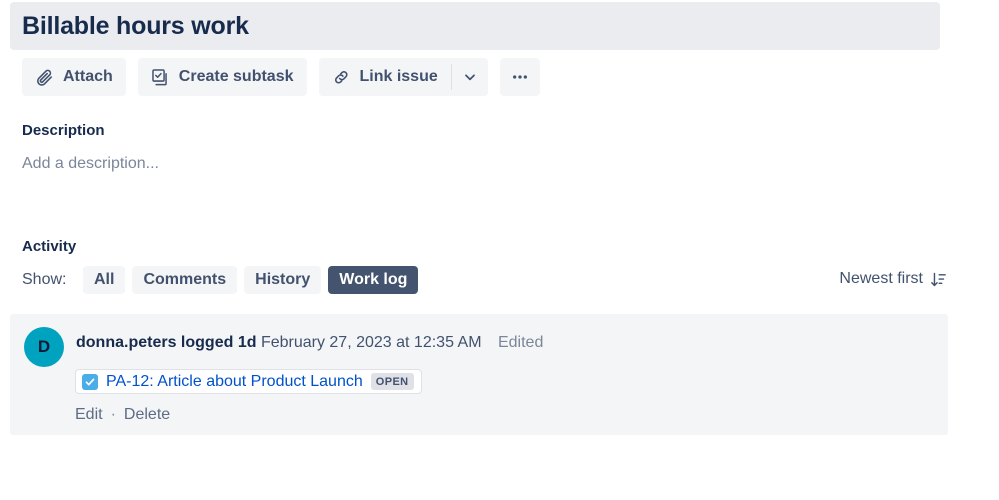 The image size is (999, 500). I want to click on paperclip-icon, so click(44, 77).